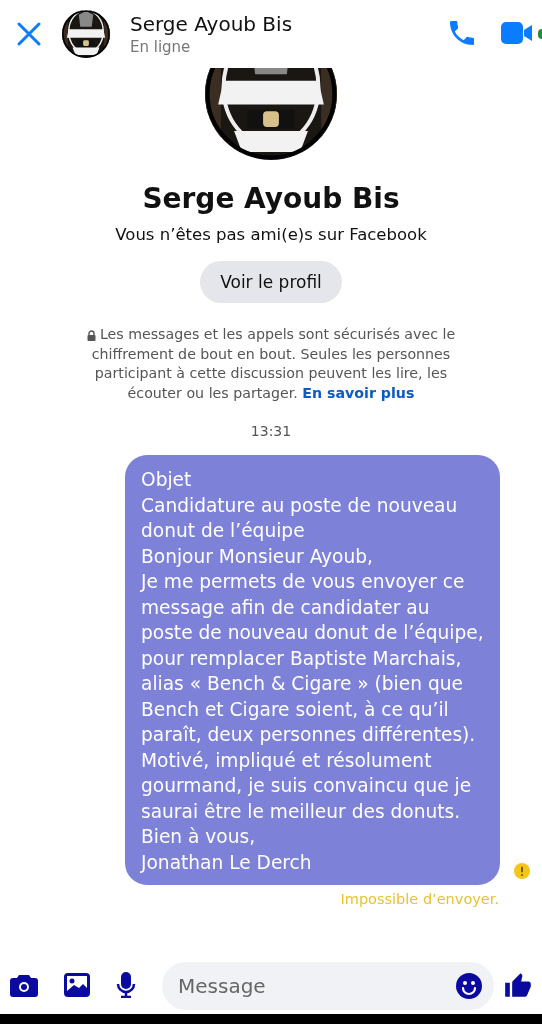  Describe the element at coordinates (419, 899) in the screenshot. I see `send-error: Impossible d’envoyer.` at that location.